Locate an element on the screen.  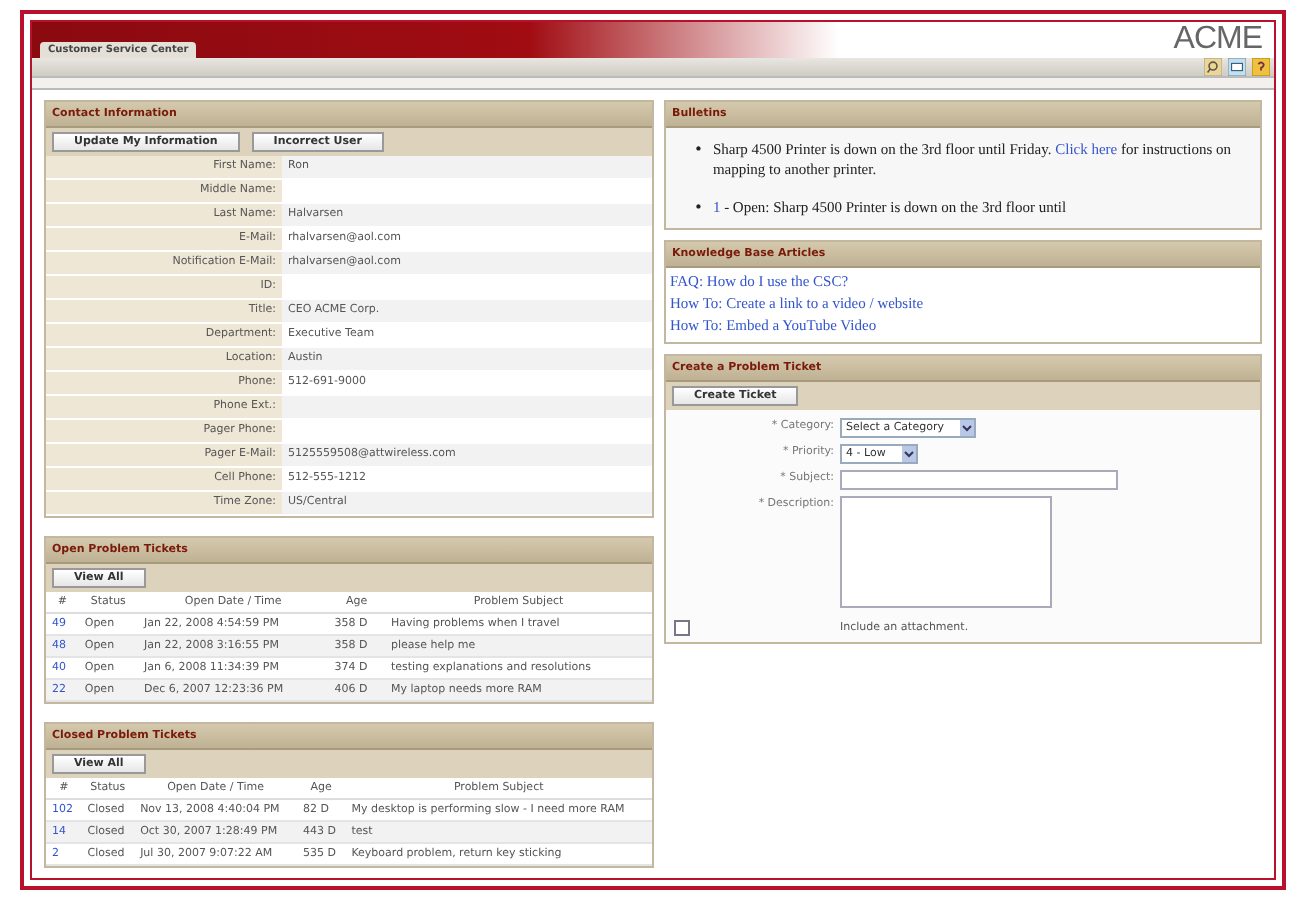
description-field is located at coordinates (946, 552).